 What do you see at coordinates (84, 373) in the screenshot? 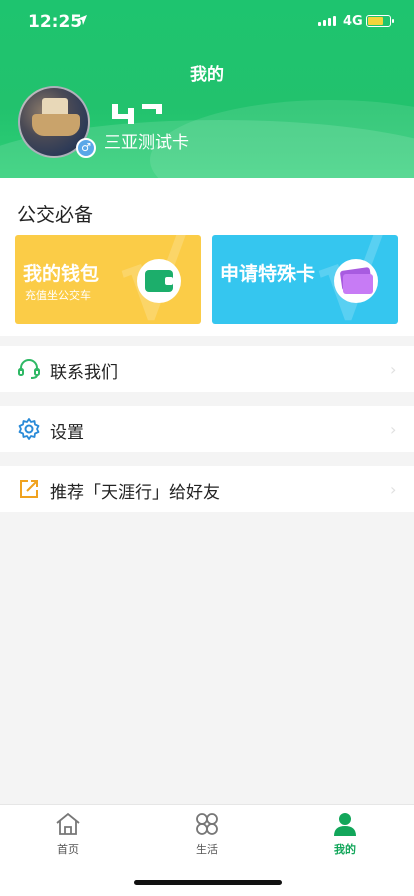
I see `menu-item-label: 联系我们` at bounding box center [84, 373].